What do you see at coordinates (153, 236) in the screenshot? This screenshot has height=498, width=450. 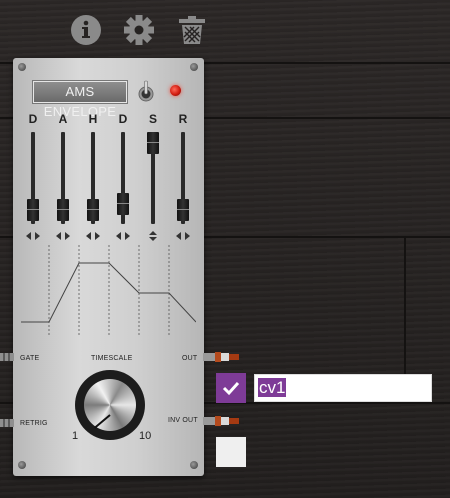 I see `up-down-arrows-icon` at bounding box center [153, 236].